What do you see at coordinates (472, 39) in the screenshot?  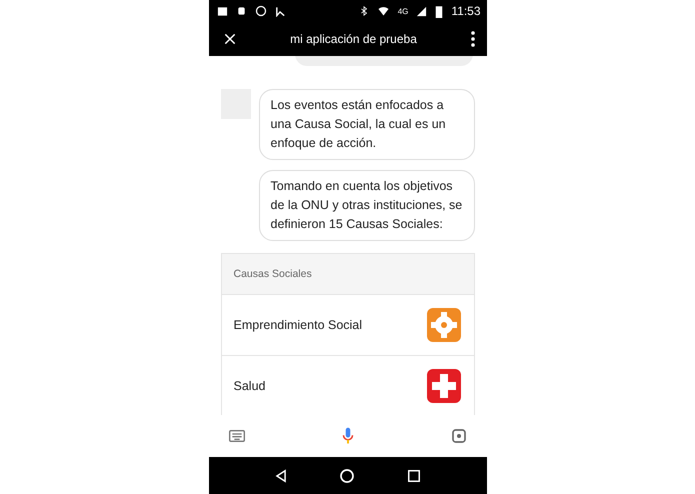 I see `more-icon` at bounding box center [472, 39].